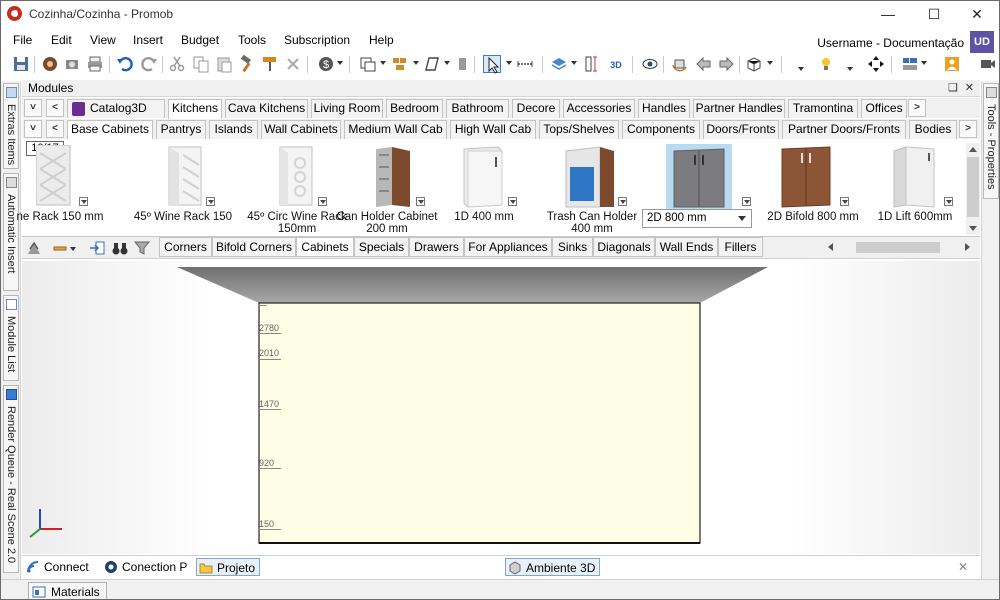 The height and width of the screenshot is (600, 1000). I want to click on menu-file: File, so click(22, 40).